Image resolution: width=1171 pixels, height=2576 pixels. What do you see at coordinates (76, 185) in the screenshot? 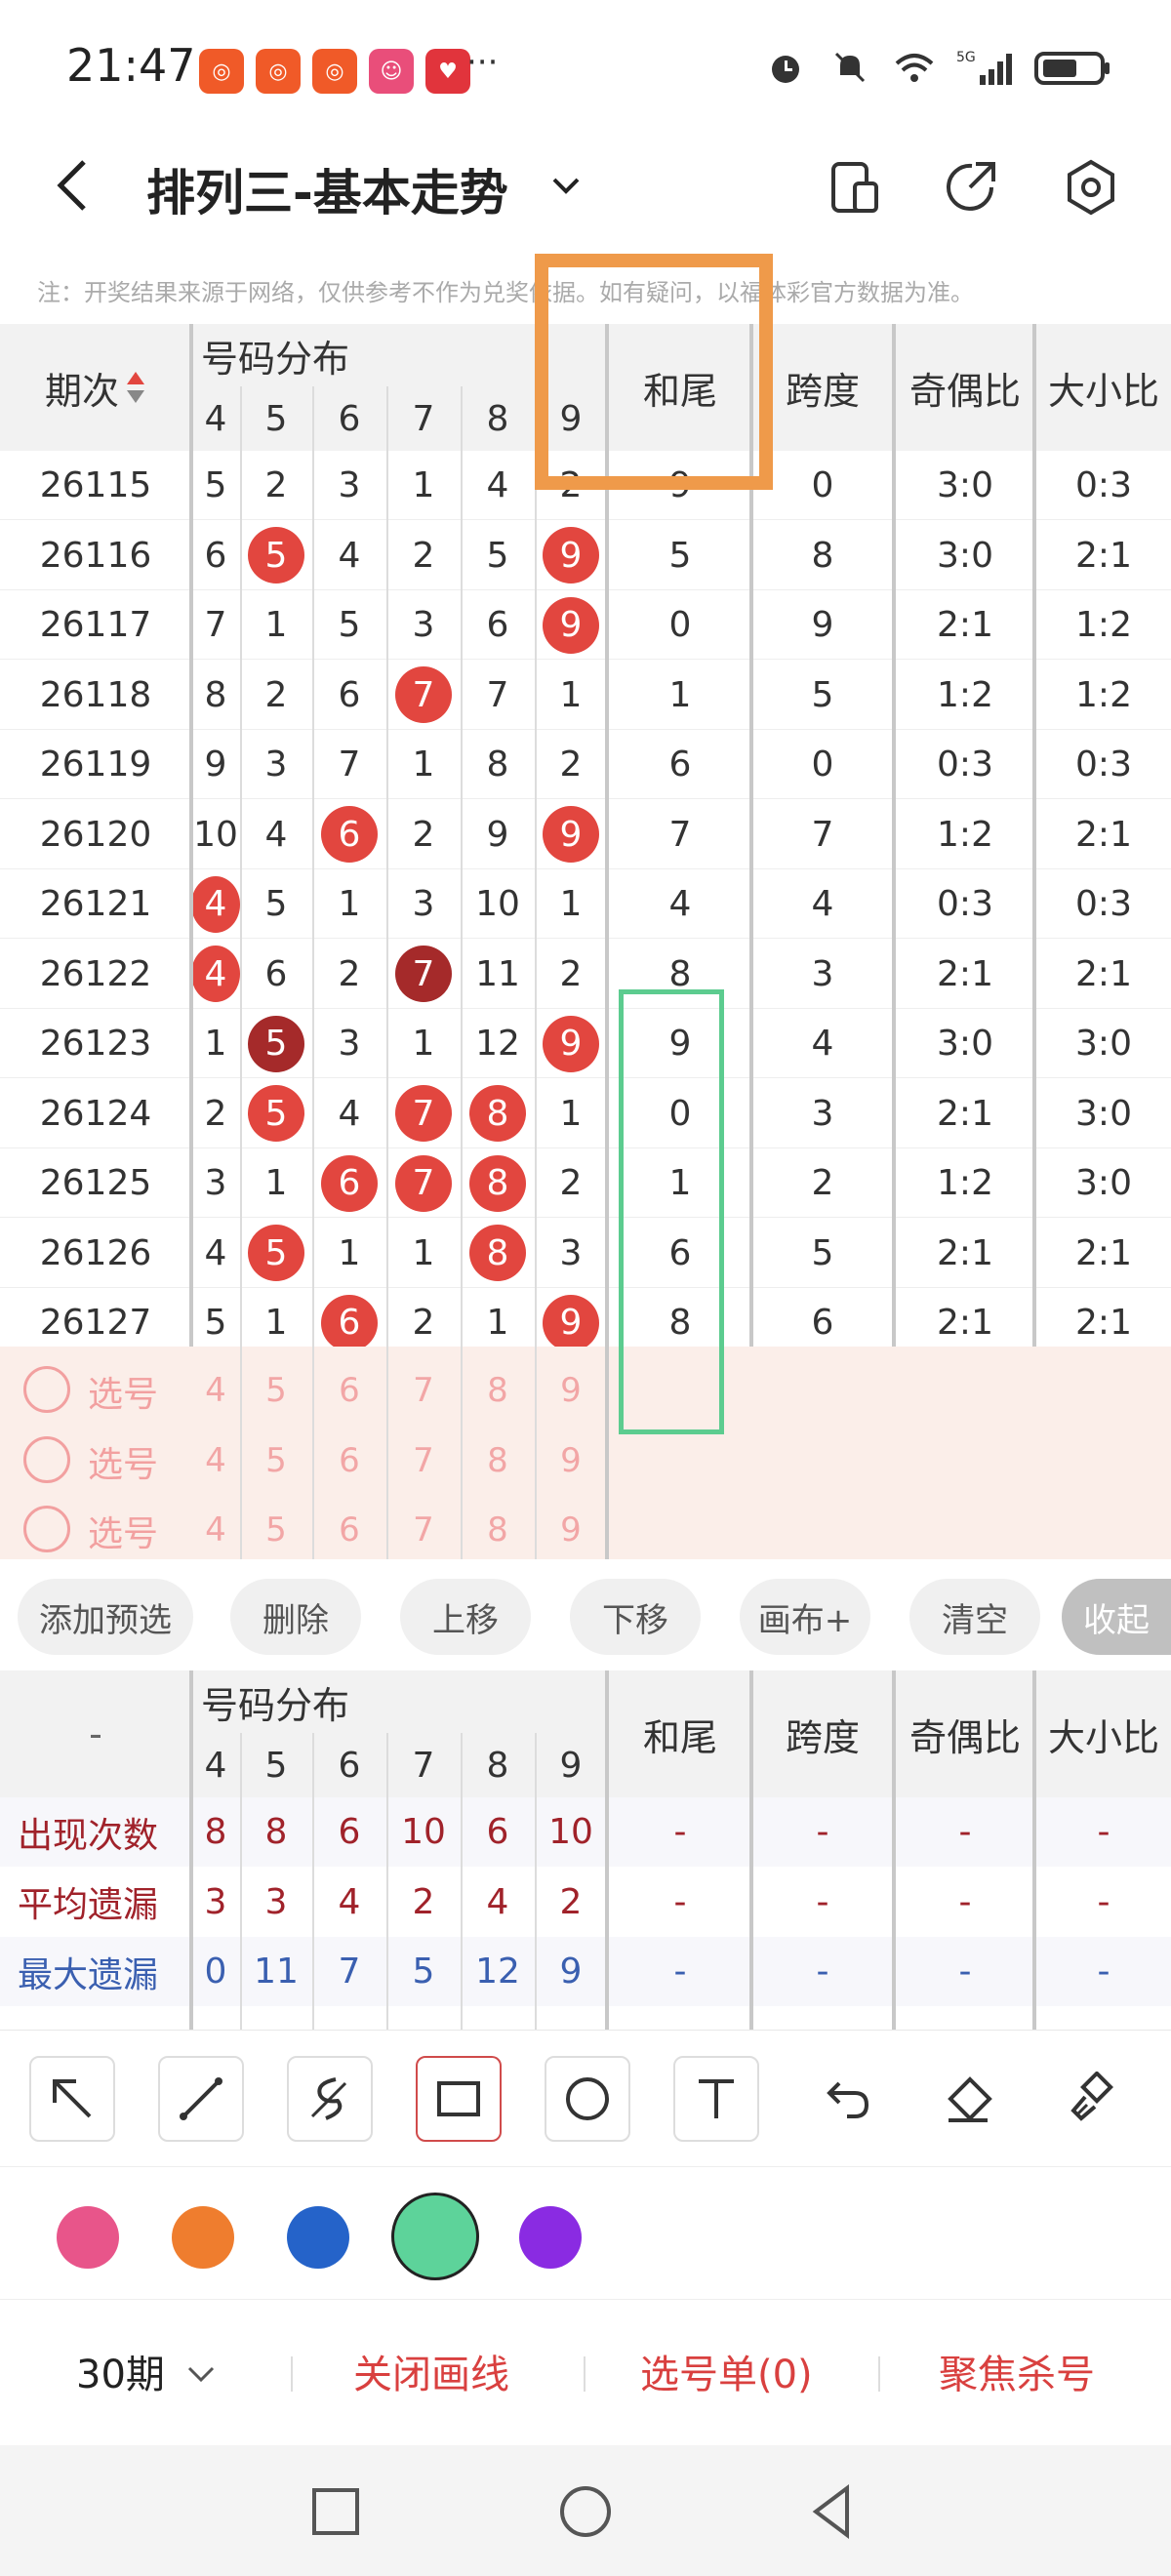
I see `back-icon` at bounding box center [76, 185].